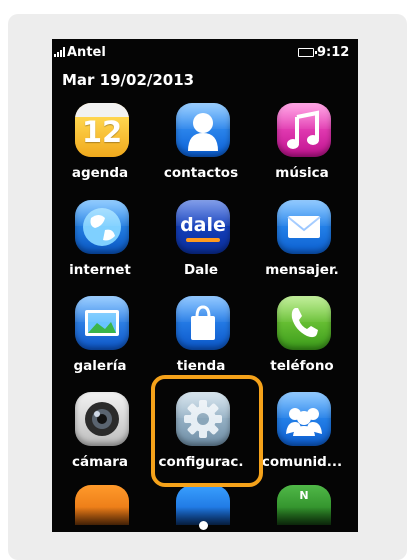 The image size is (415, 560). Describe the element at coordinates (86, 52) in the screenshot. I see `carrier-name: Antel` at that location.